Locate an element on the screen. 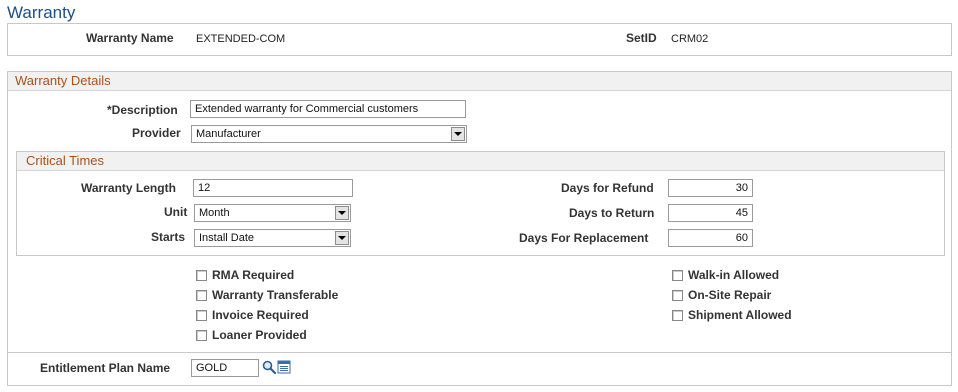  rma-required-label: RMA Required is located at coordinates (253, 275).